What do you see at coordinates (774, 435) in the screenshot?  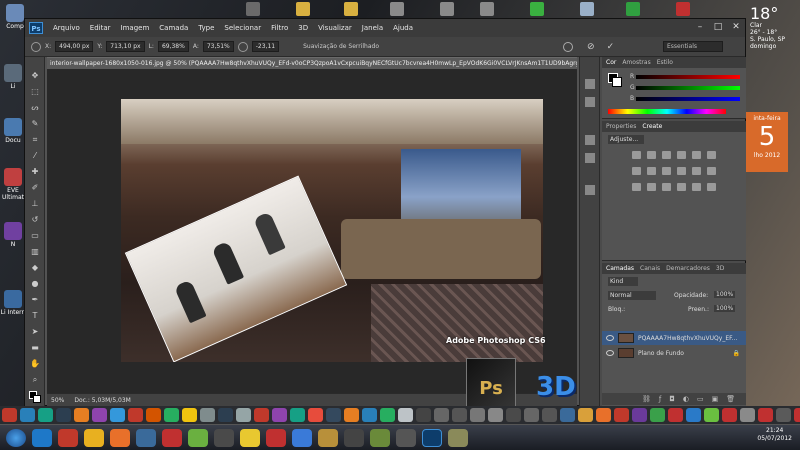 I see `system-clock: 21:24 05/07/2012` at bounding box center [774, 435].